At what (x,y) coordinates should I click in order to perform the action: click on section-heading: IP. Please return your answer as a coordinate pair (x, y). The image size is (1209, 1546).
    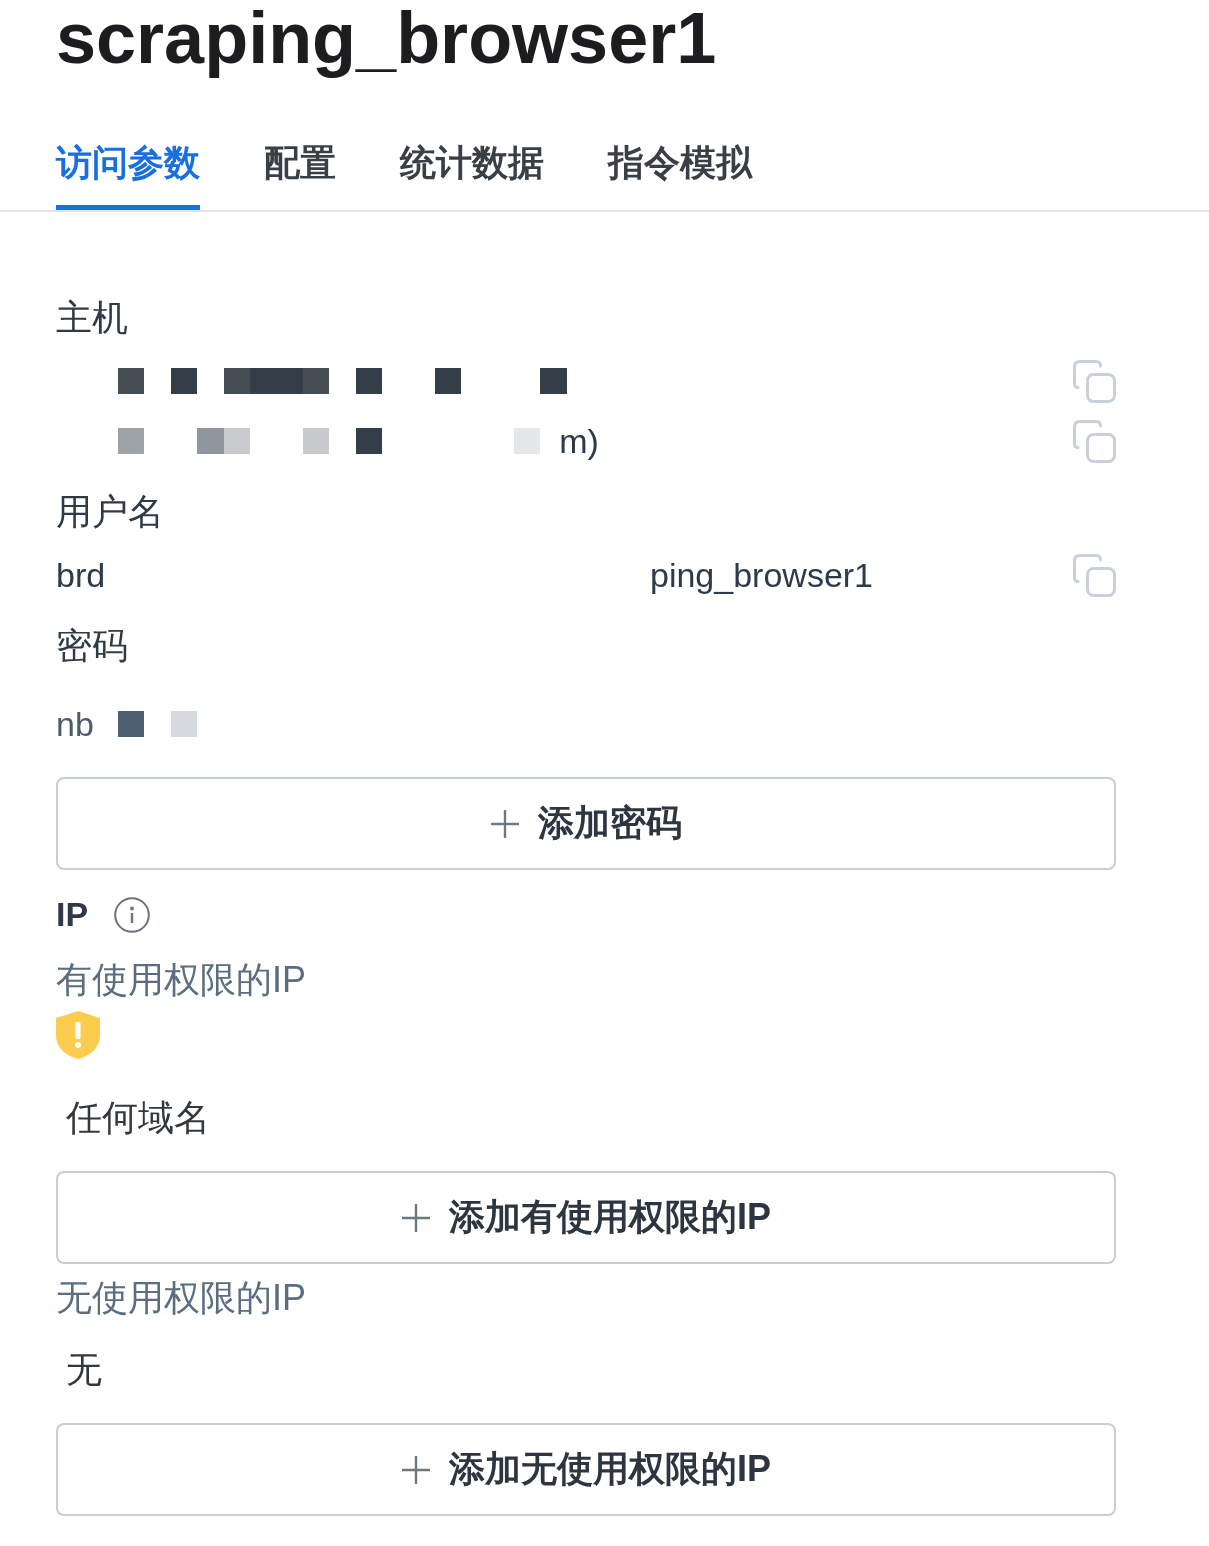
    Looking at the image, I should click on (72, 914).